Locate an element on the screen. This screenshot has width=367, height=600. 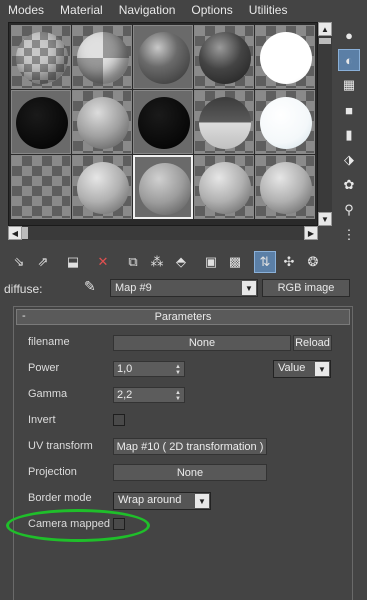
scroll-left-icon: ◀ is located at coordinates (15, 233).